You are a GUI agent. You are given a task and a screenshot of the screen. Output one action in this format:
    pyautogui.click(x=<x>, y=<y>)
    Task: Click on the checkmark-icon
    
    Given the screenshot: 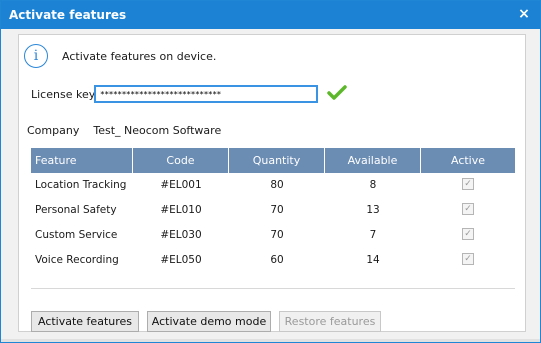 What is the action you would take?
    pyautogui.click(x=337, y=92)
    